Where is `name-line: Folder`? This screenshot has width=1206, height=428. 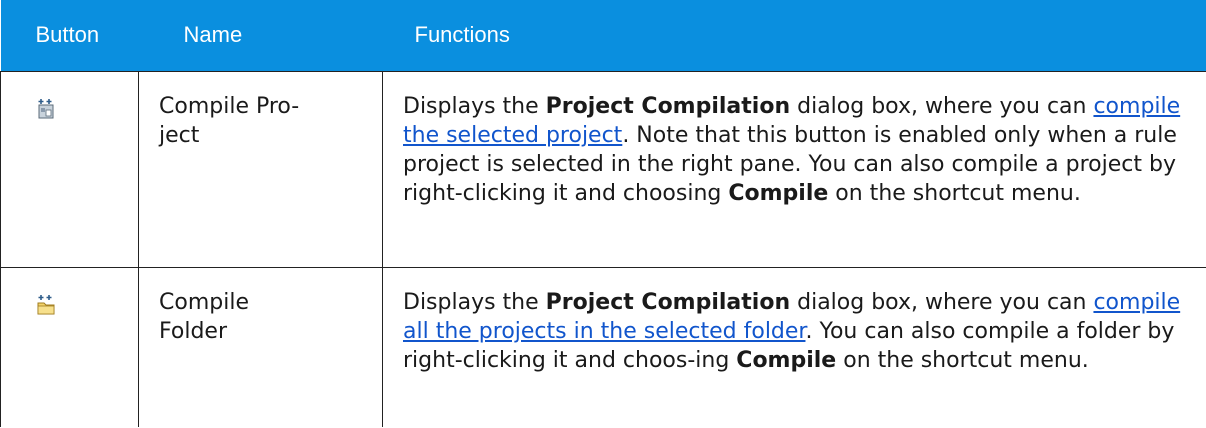
name-line: Folder is located at coordinates (193, 331).